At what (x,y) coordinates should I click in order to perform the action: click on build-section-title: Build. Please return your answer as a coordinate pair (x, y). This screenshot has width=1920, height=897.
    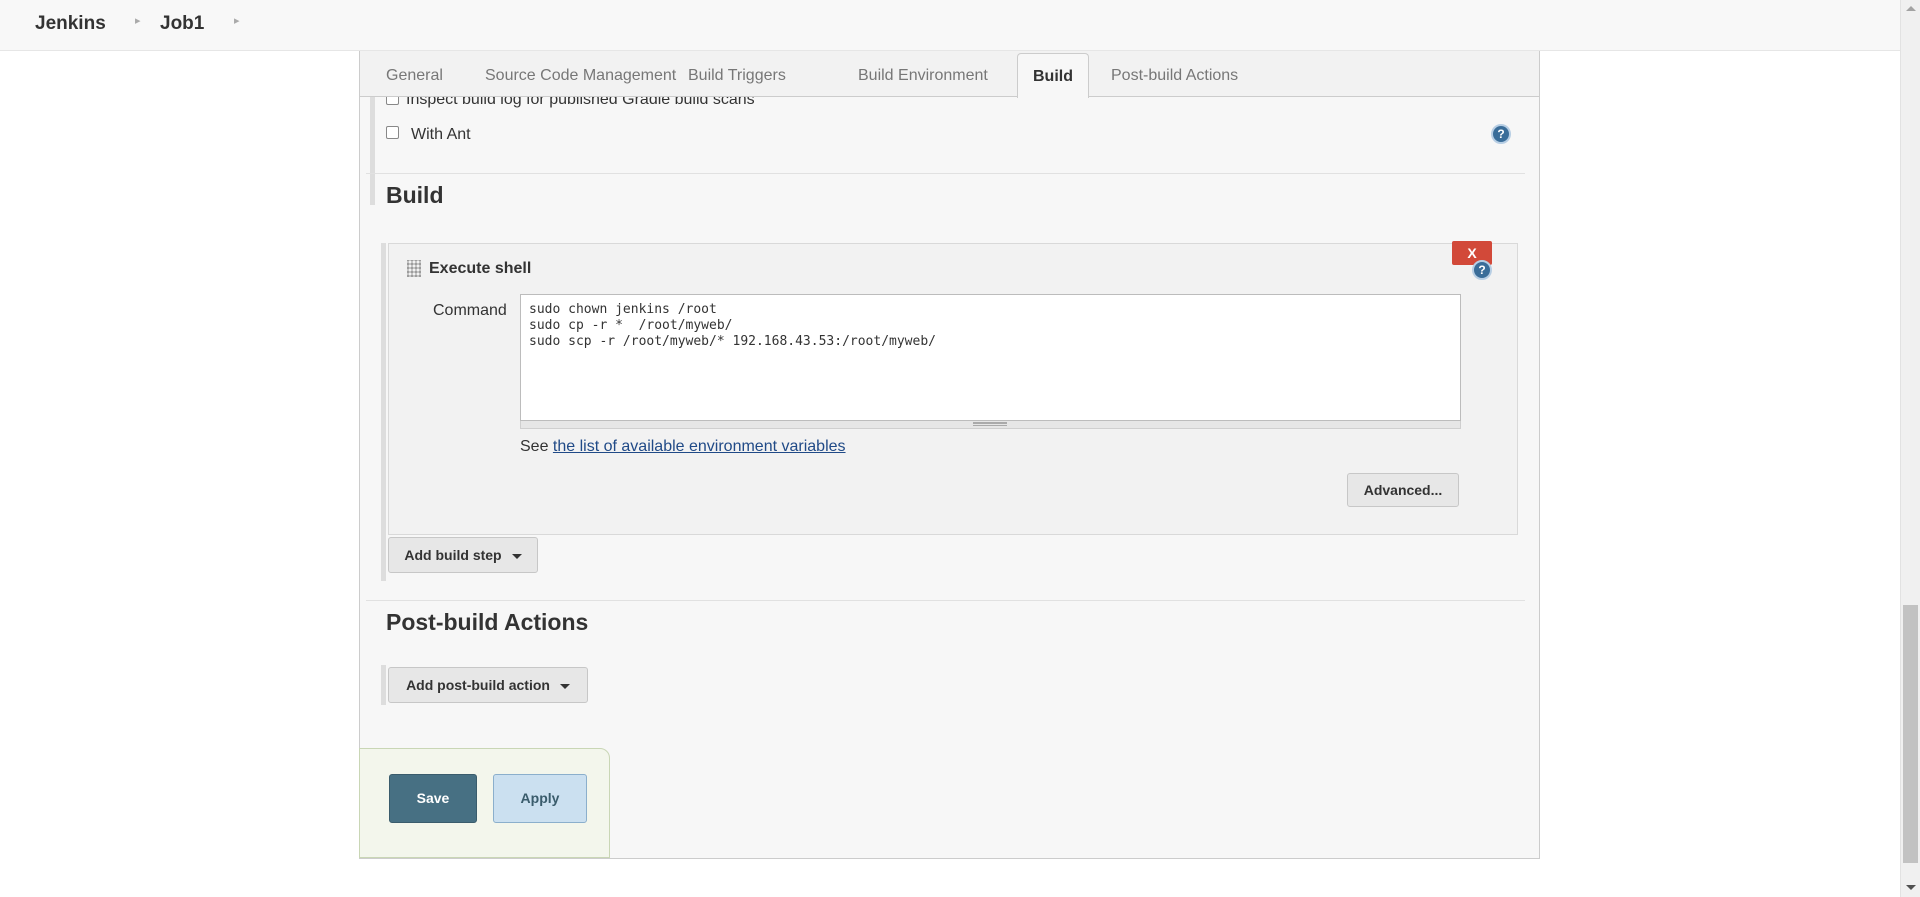
    Looking at the image, I should click on (415, 195).